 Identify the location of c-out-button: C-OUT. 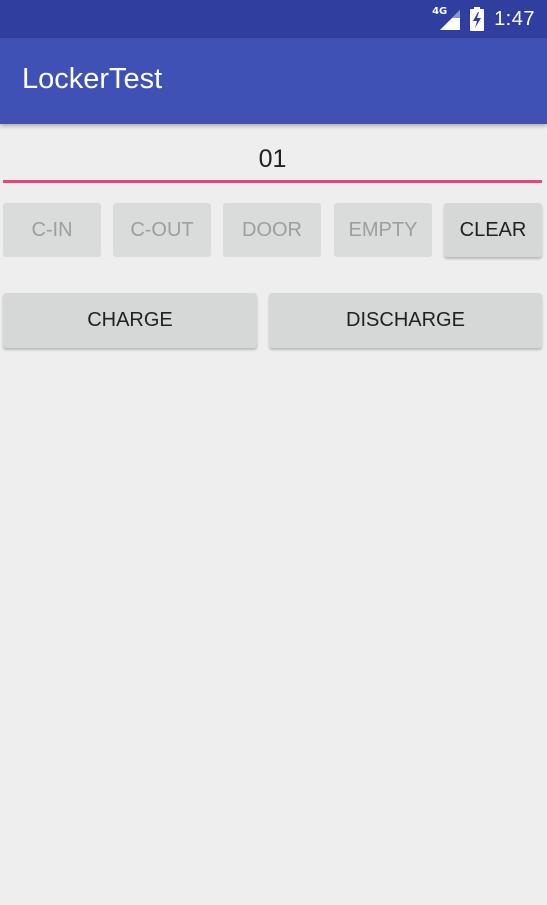
(162, 230).